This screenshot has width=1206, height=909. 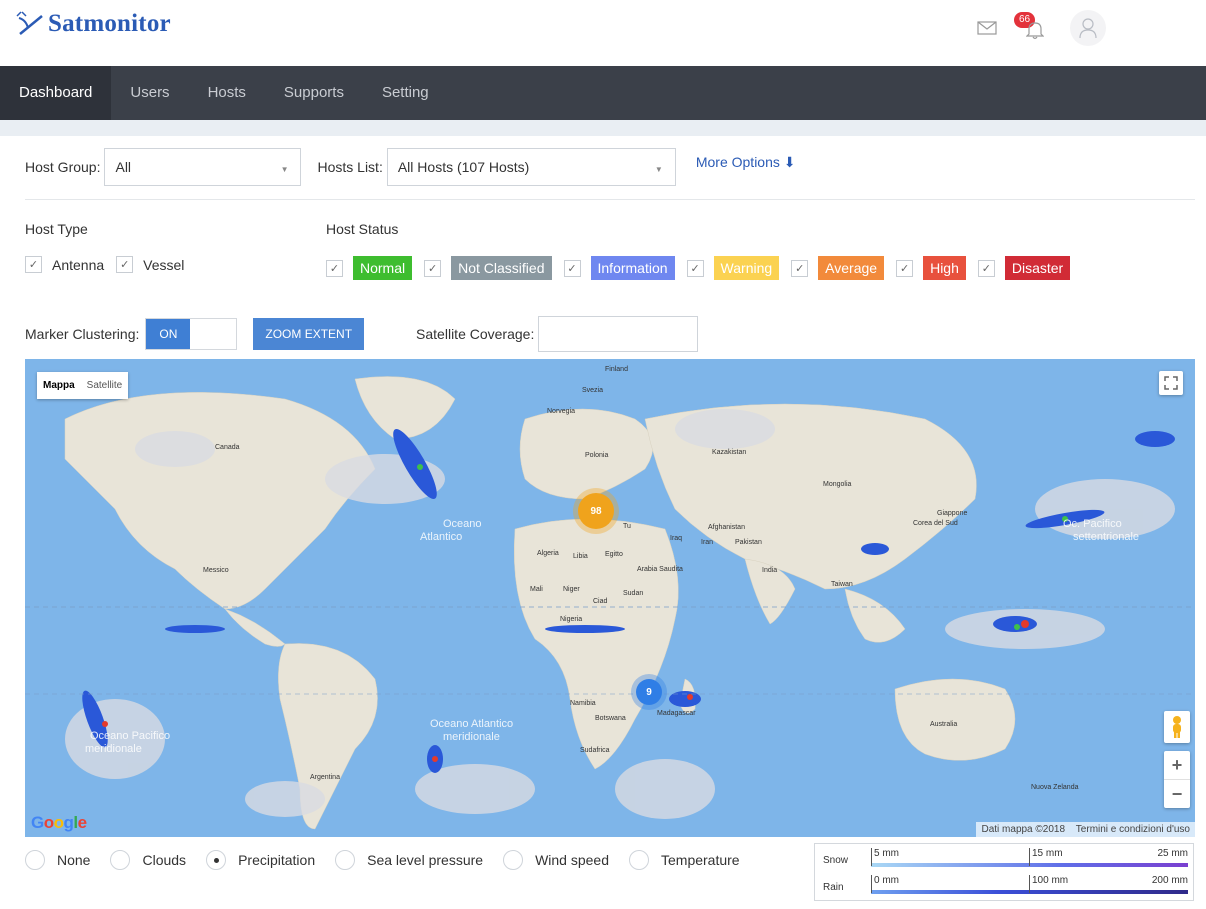 What do you see at coordinates (471, 737) in the screenshot?
I see `map-label-meridionale2: meridionale` at bounding box center [471, 737].